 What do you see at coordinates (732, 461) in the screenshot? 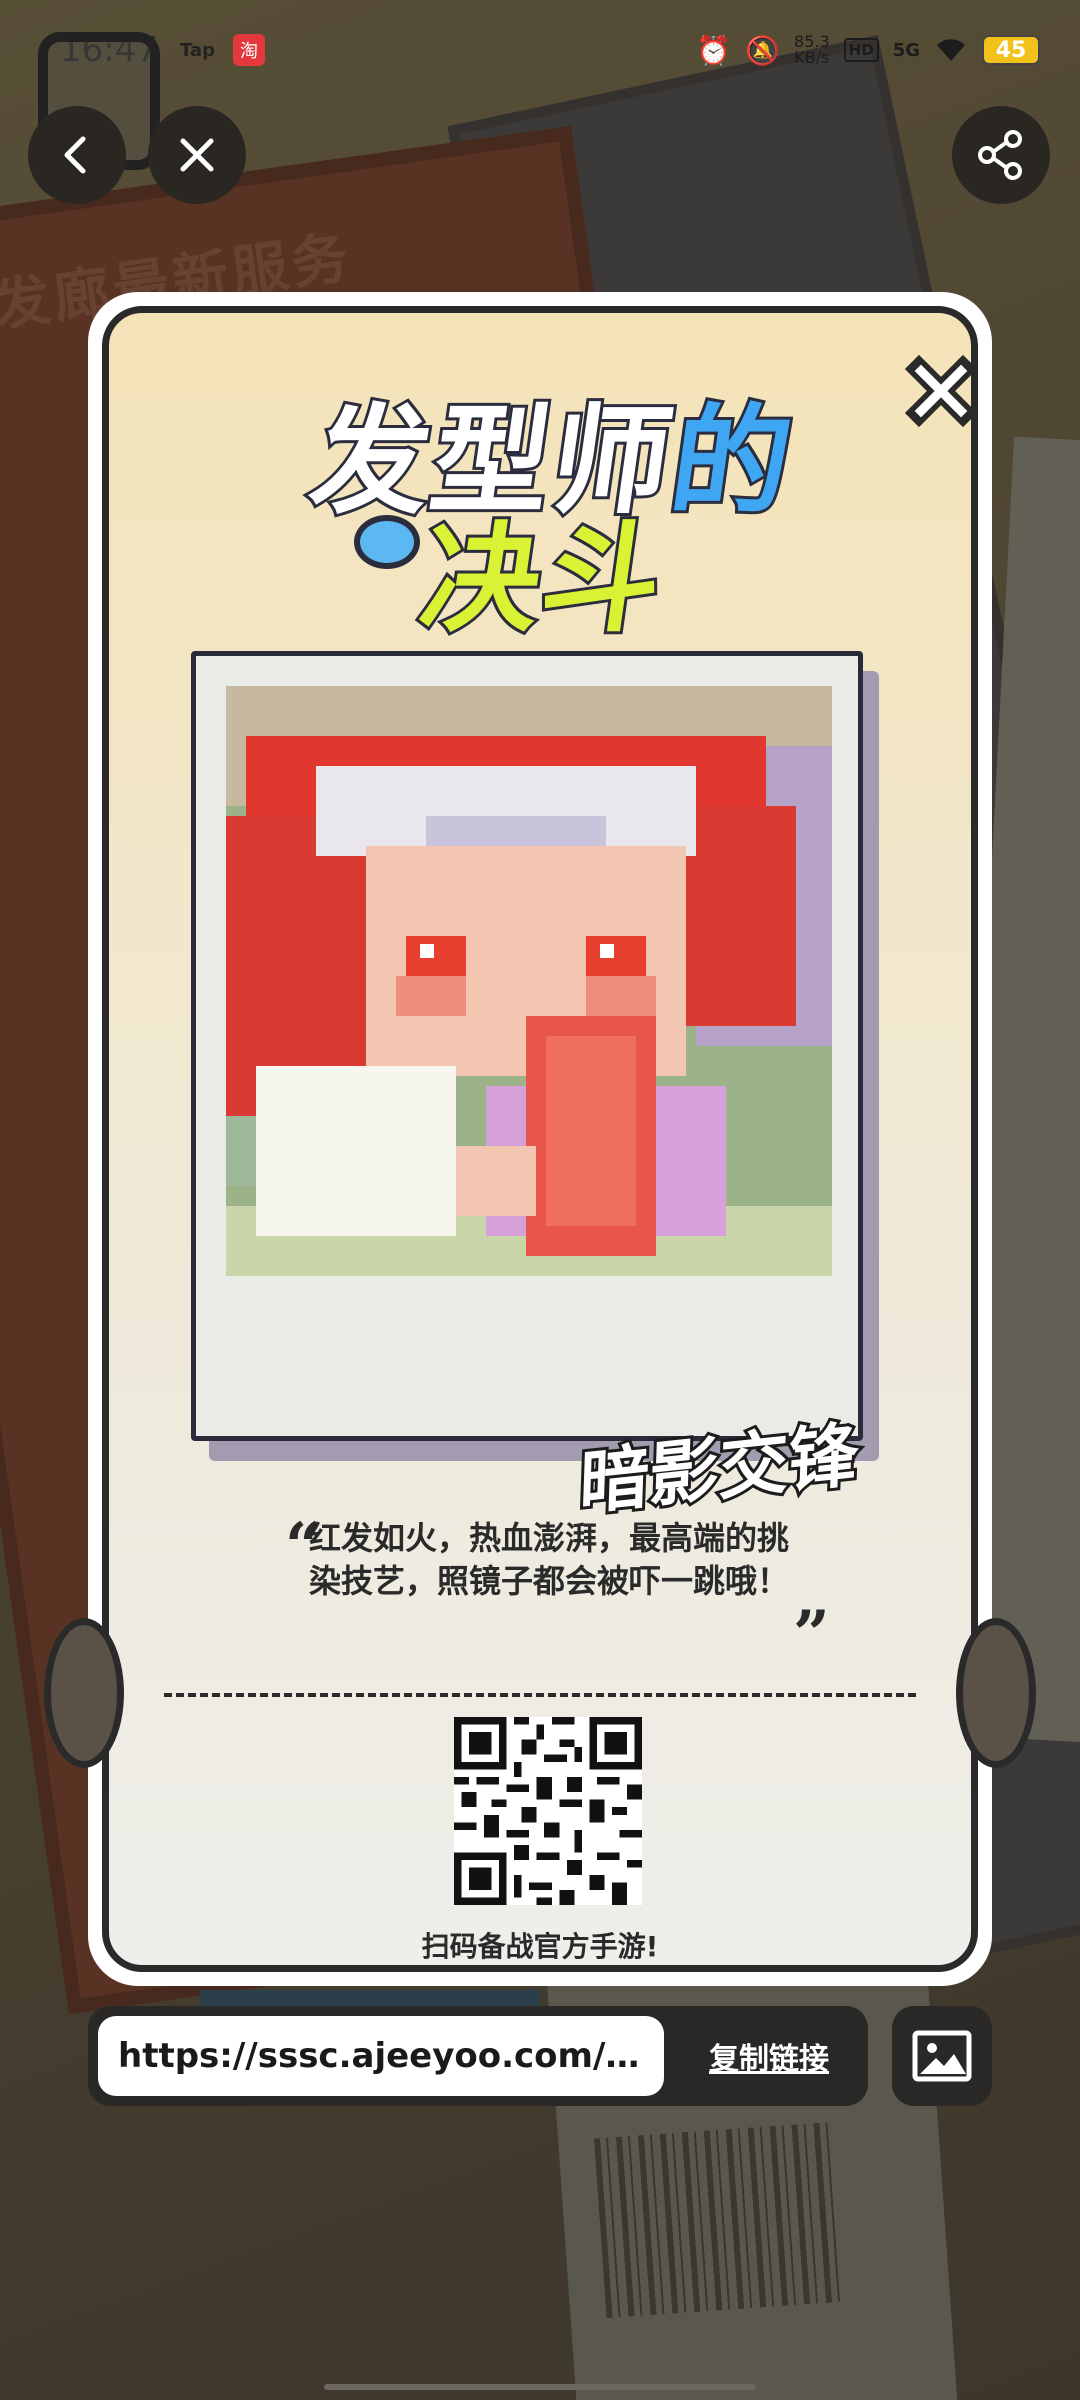
I see `title-line-1-accent: 的` at bounding box center [732, 461].